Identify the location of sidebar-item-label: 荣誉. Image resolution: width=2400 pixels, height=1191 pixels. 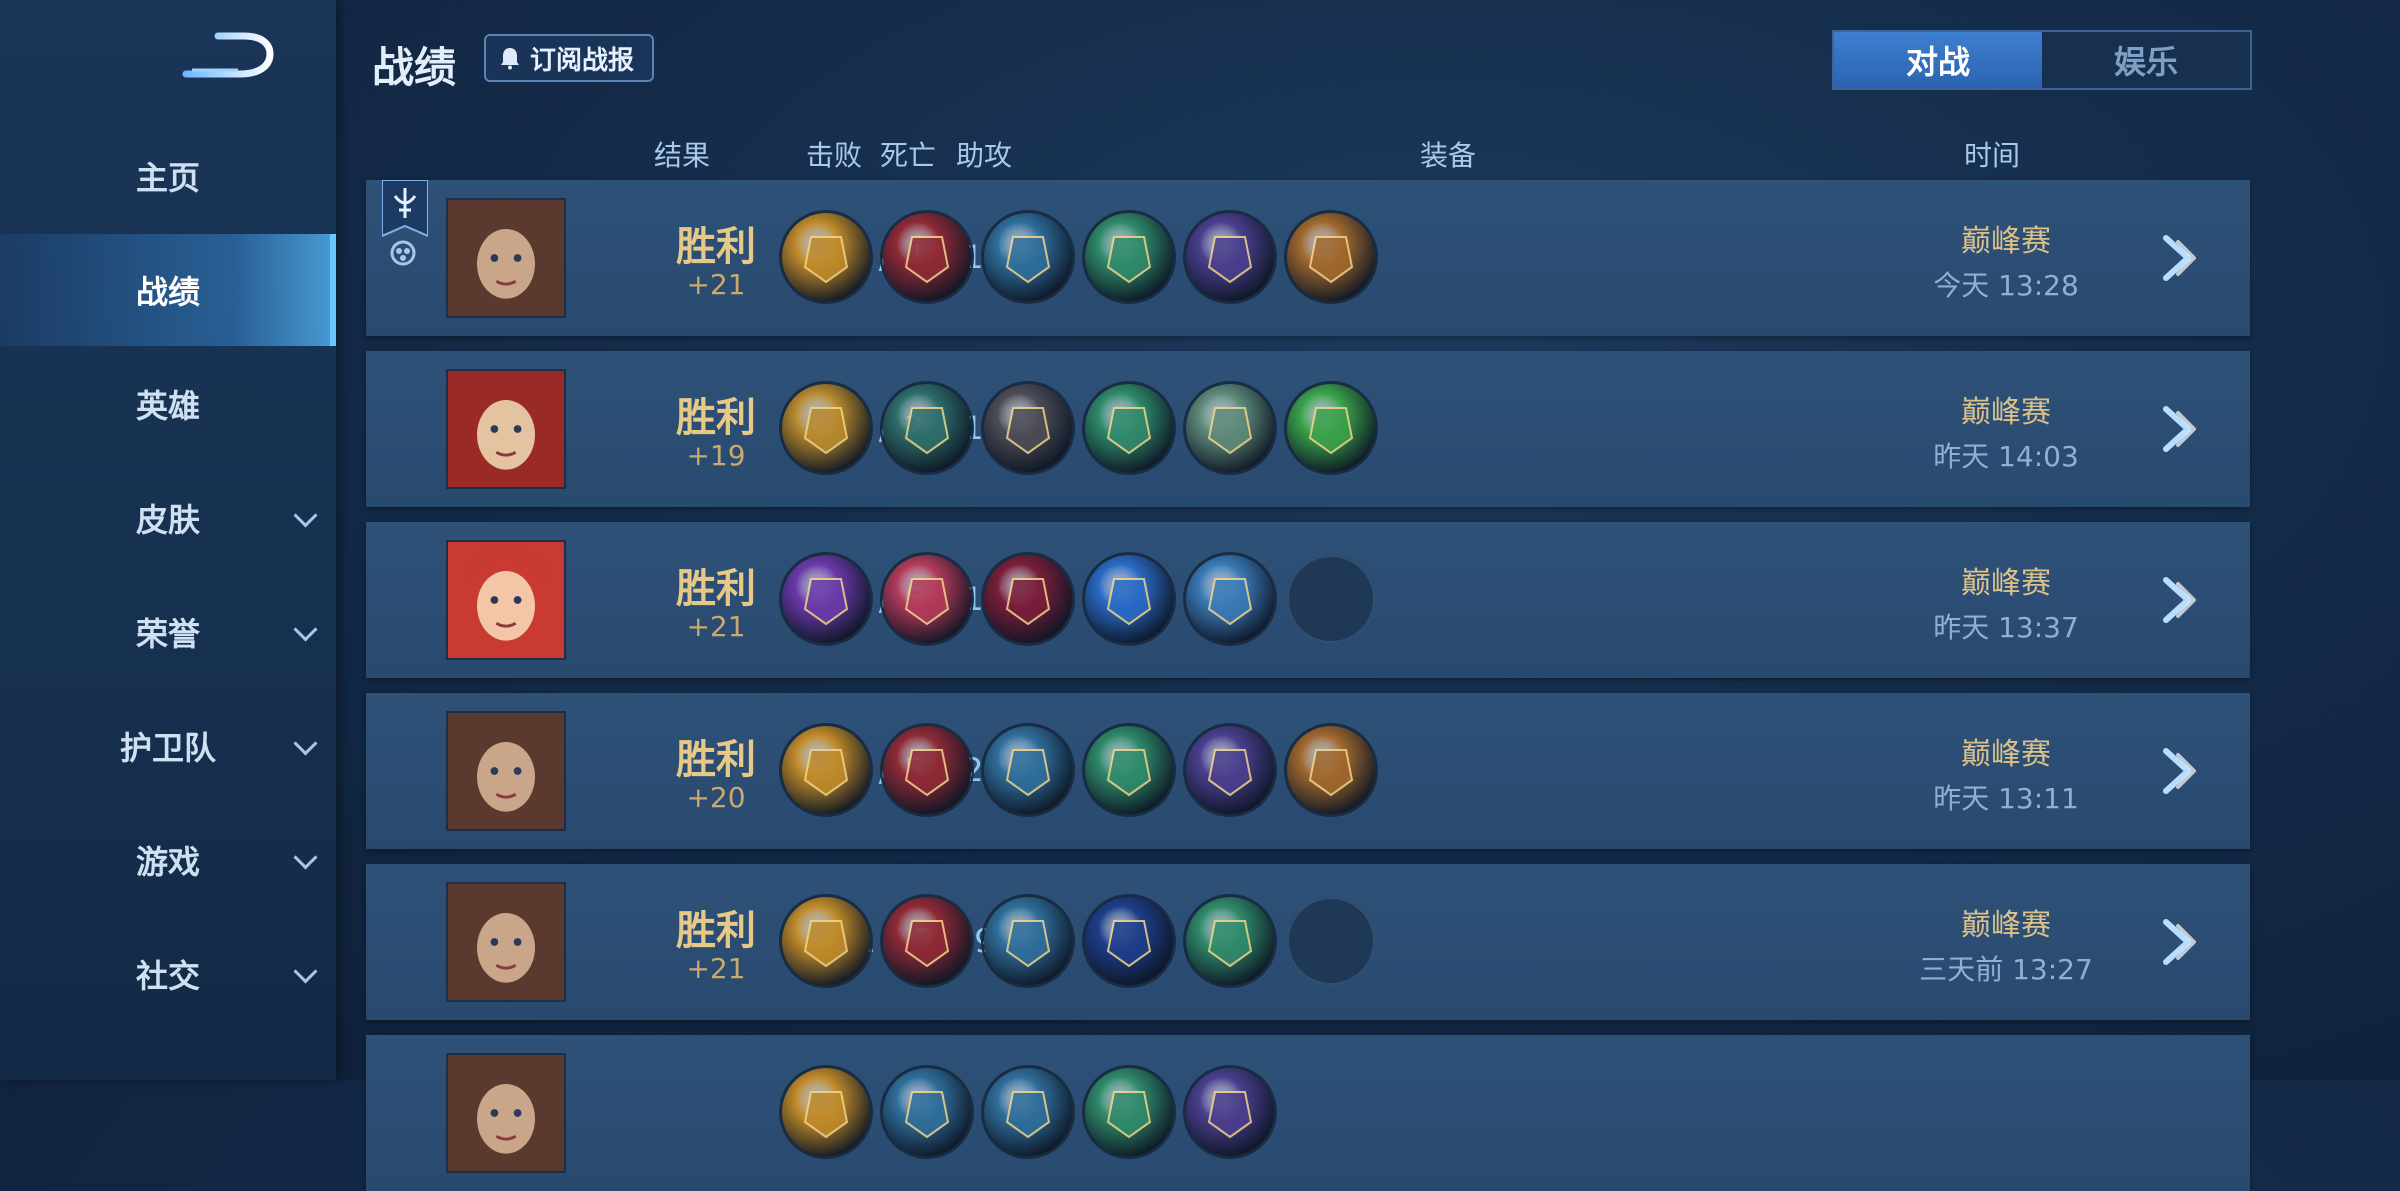
(167, 634).